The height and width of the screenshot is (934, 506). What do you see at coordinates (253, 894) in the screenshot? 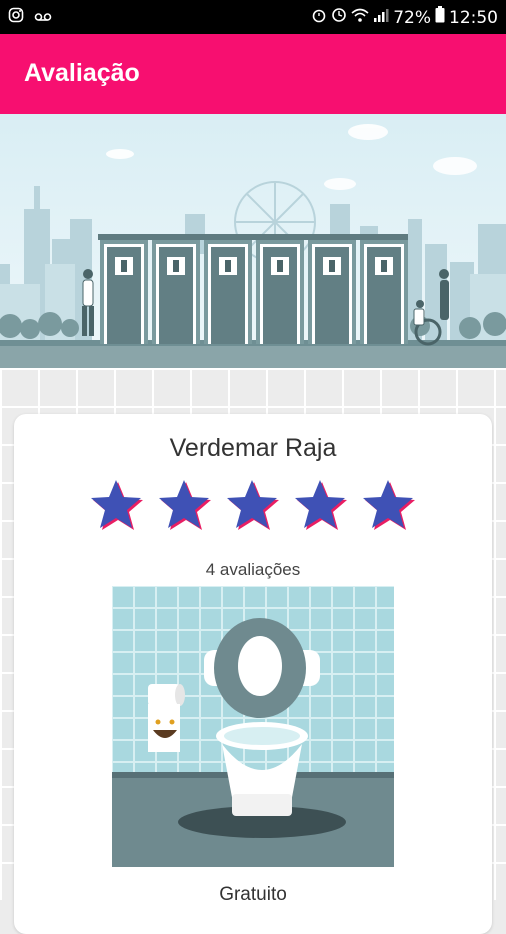
I see `price-label: Gratuito` at bounding box center [253, 894].